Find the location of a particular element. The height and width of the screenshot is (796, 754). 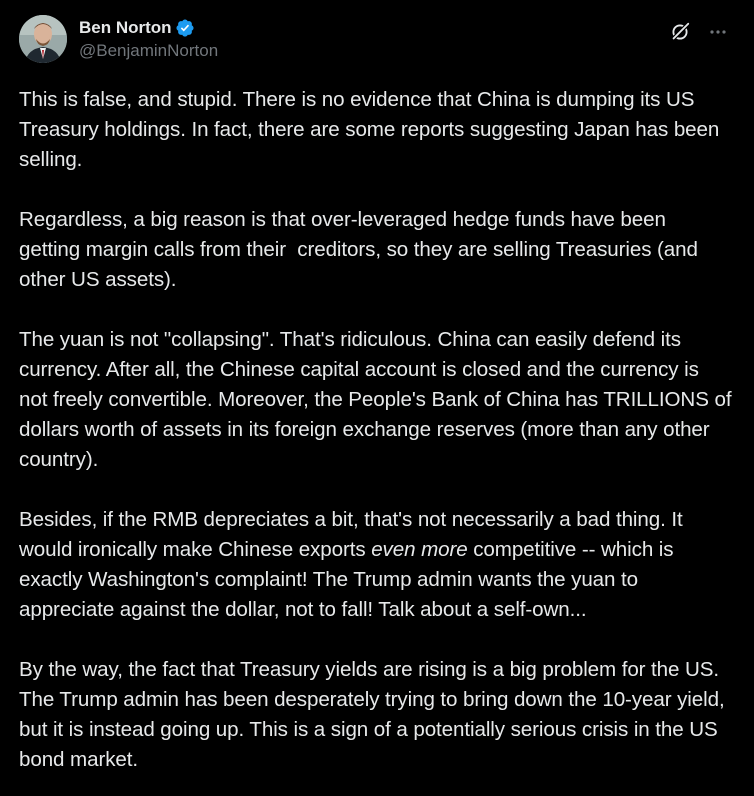

avatar is located at coordinates (43, 39).